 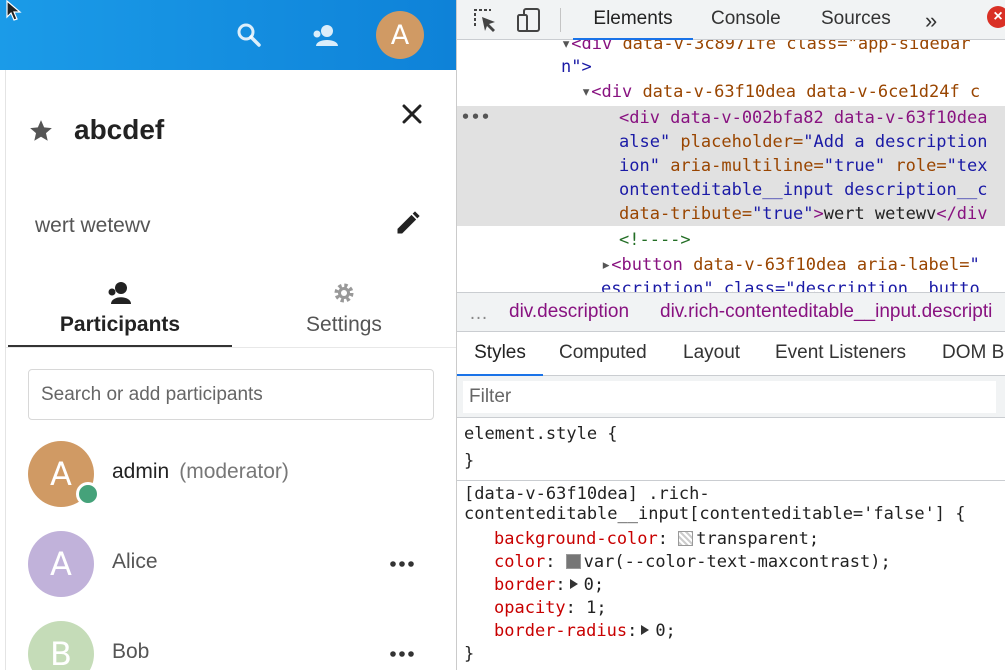 What do you see at coordinates (585, 631) in the screenshot?
I see `css-declaration: border-radius: 0;` at bounding box center [585, 631].